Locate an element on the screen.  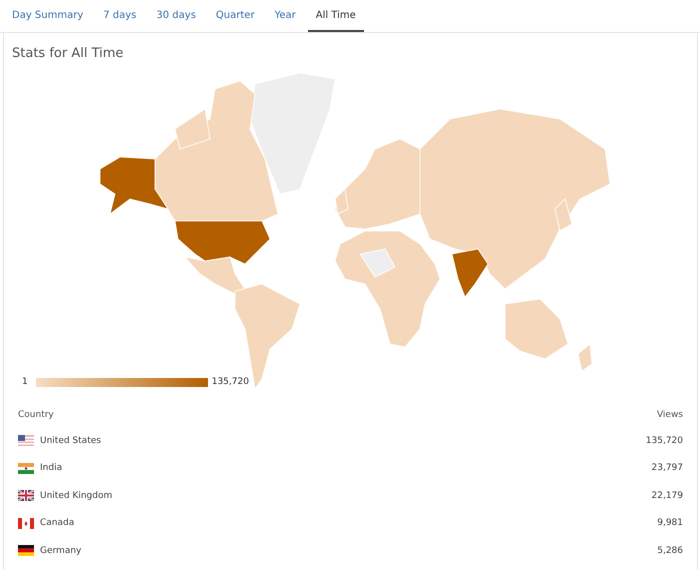
views-count: 5,286 is located at coordinates (670, 551).